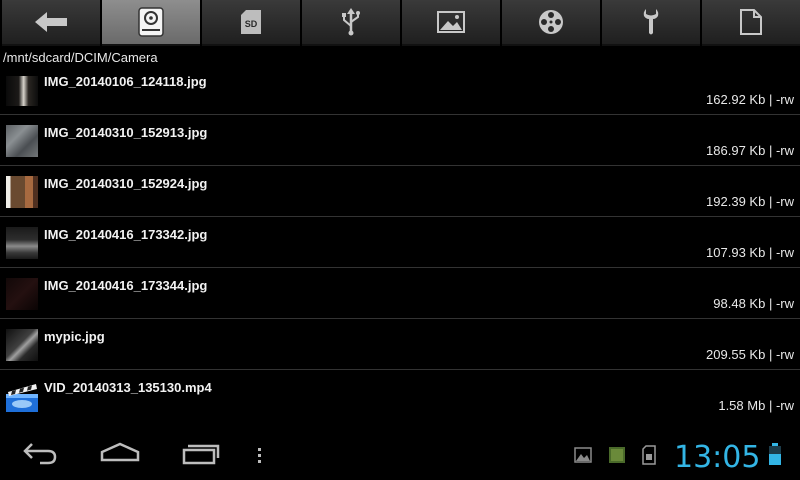 The height and width of the screenshot is (480, 800). I want to click on notification-picture, so click(583, 457).